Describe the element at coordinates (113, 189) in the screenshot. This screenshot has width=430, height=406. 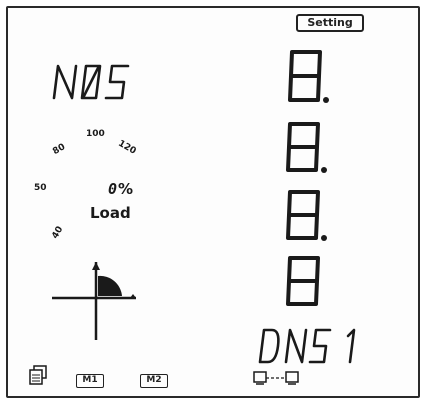
I see `load-value: 0` at that location.